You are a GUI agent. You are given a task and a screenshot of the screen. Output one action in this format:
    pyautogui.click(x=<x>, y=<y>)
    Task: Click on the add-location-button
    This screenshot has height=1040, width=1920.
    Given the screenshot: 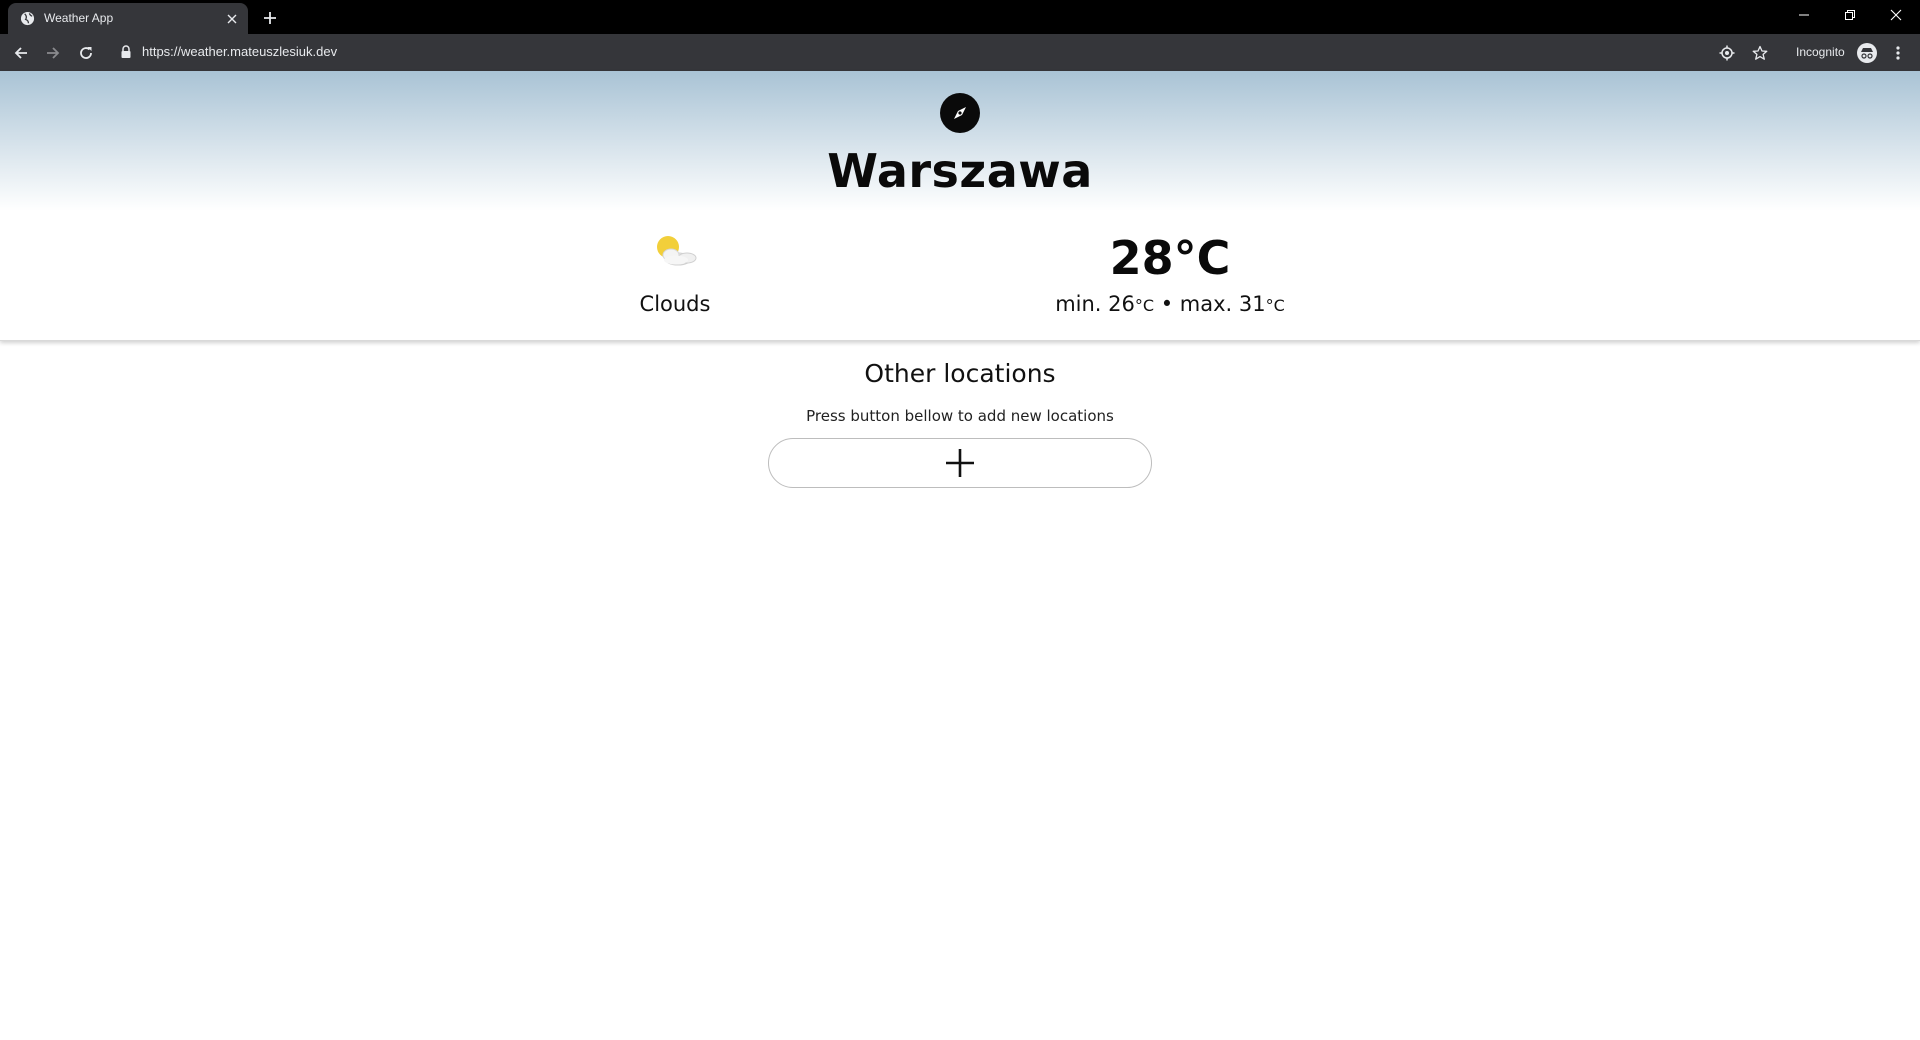 What is the action you would take?
    pyautogui.click(x=960, y=463)
    